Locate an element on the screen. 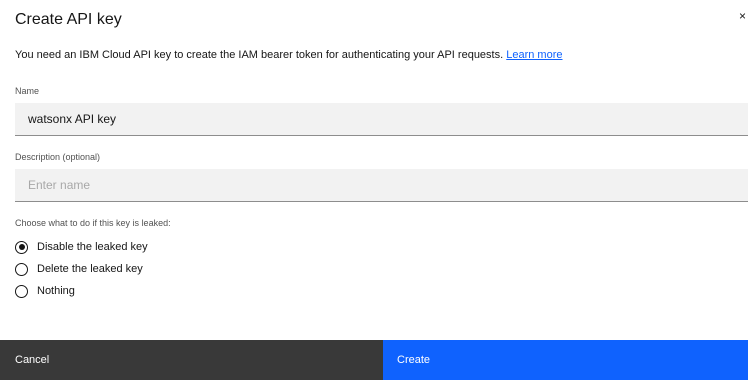  create-button: Create is located at coordinates (565, 360).